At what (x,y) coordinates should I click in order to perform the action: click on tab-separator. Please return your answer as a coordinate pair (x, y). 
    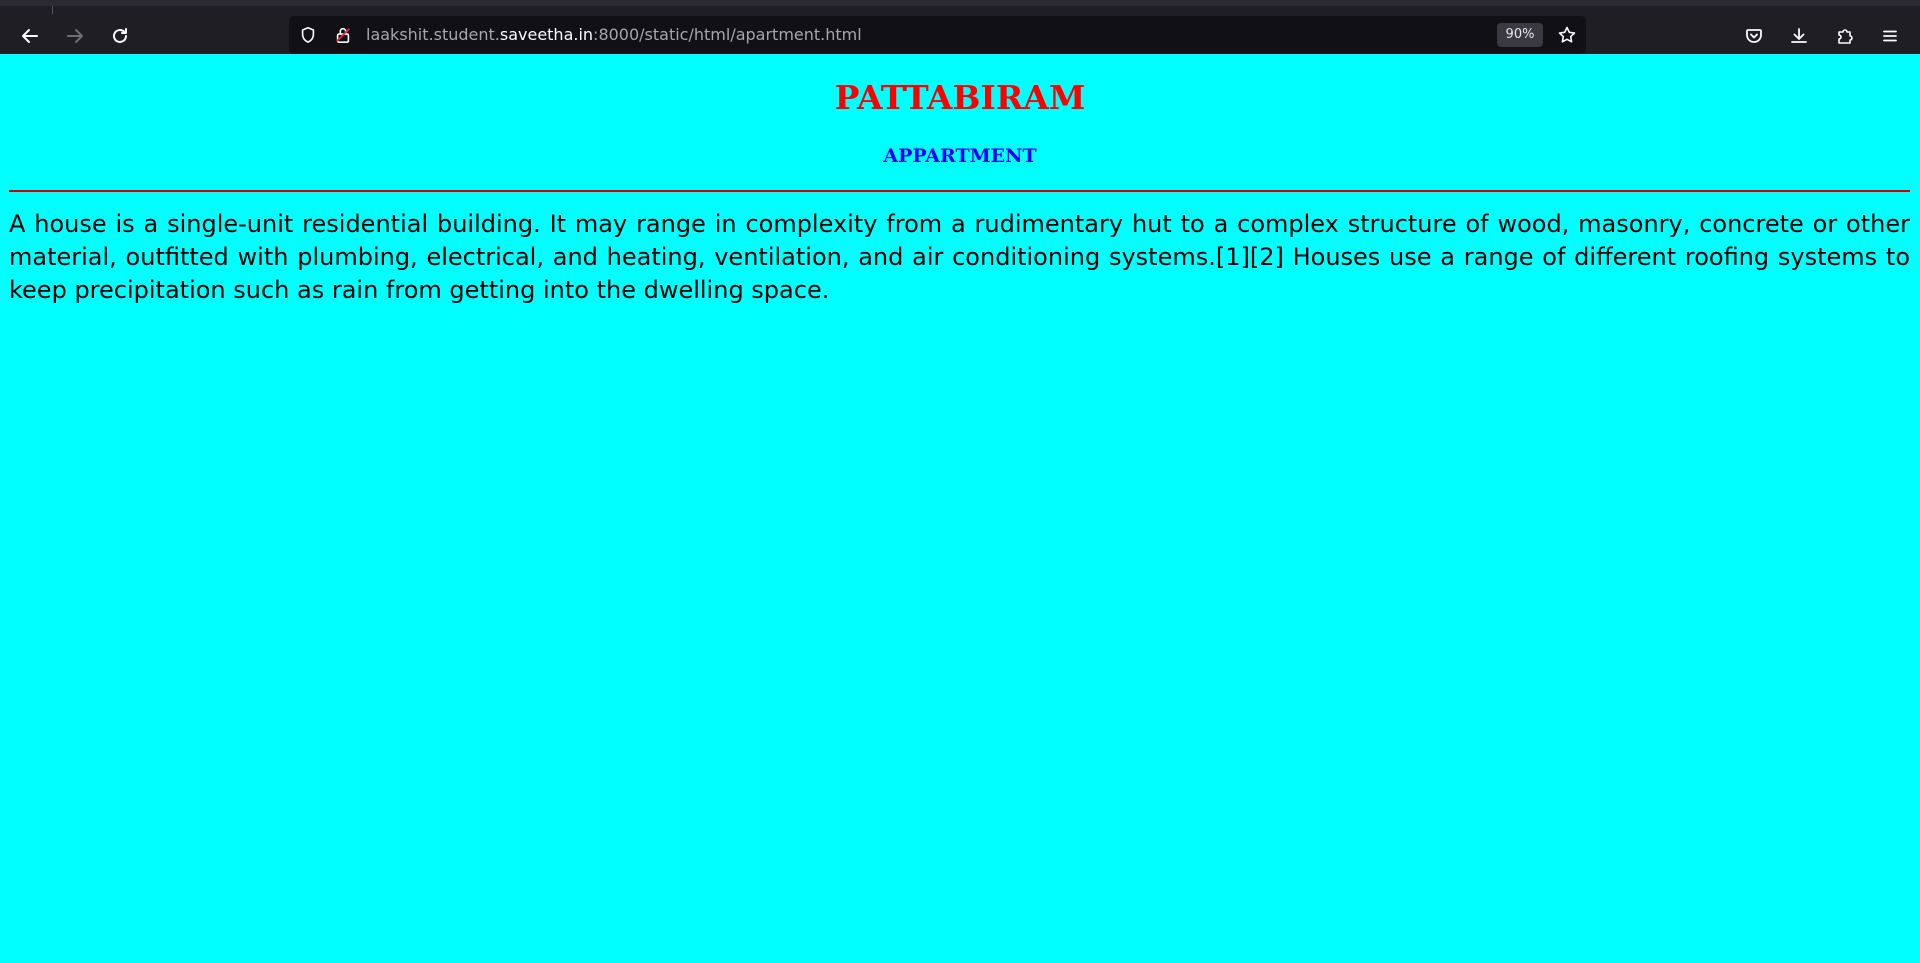
    Looking at the image, I should click on (52, 10).